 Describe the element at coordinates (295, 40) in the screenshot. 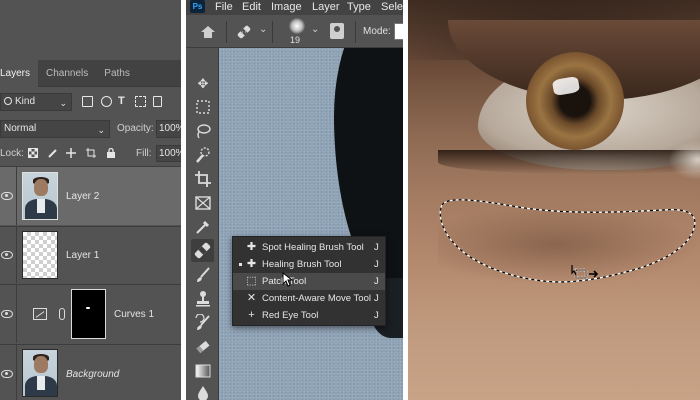

I see `brush-size-value: 19` at that location.